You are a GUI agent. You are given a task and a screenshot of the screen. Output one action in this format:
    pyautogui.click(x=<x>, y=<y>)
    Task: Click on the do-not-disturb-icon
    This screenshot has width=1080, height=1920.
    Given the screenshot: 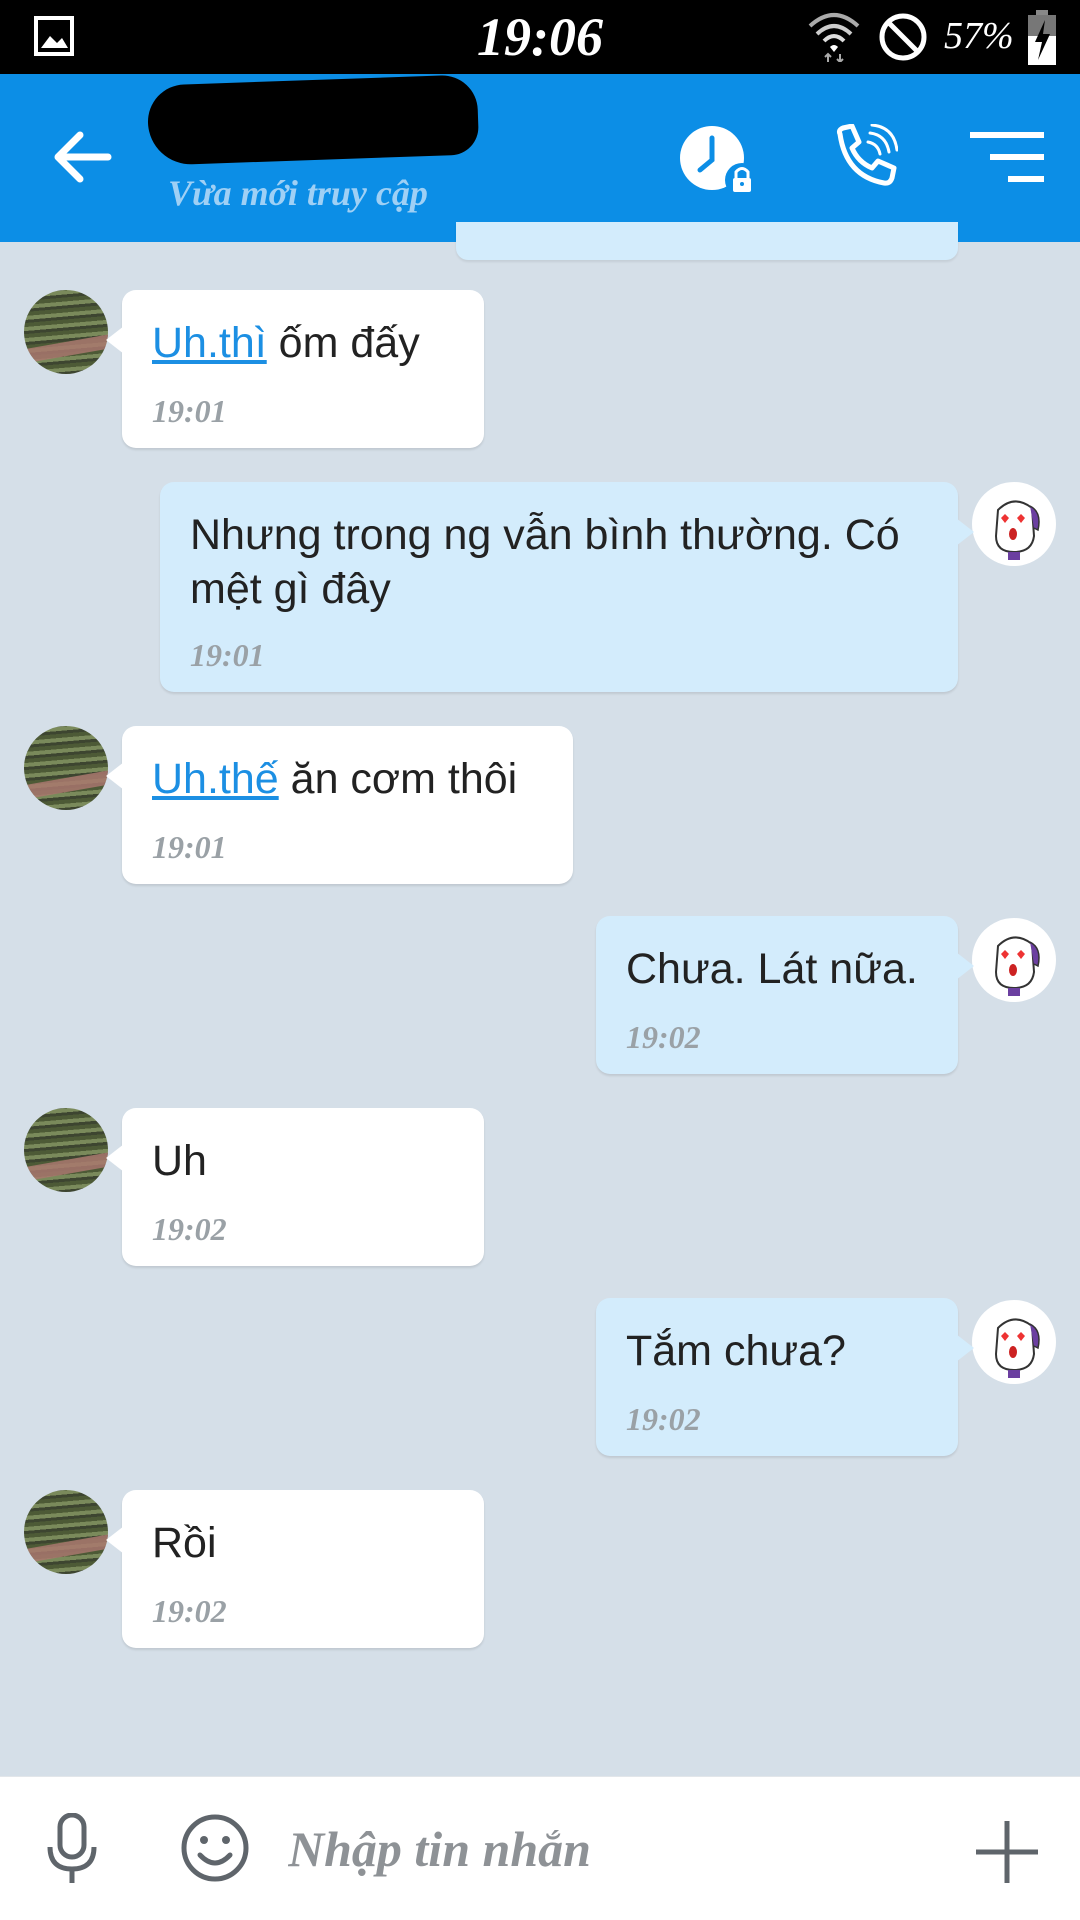 What is the action you would take?
    pyautogui.click(x=903, y=37)
    